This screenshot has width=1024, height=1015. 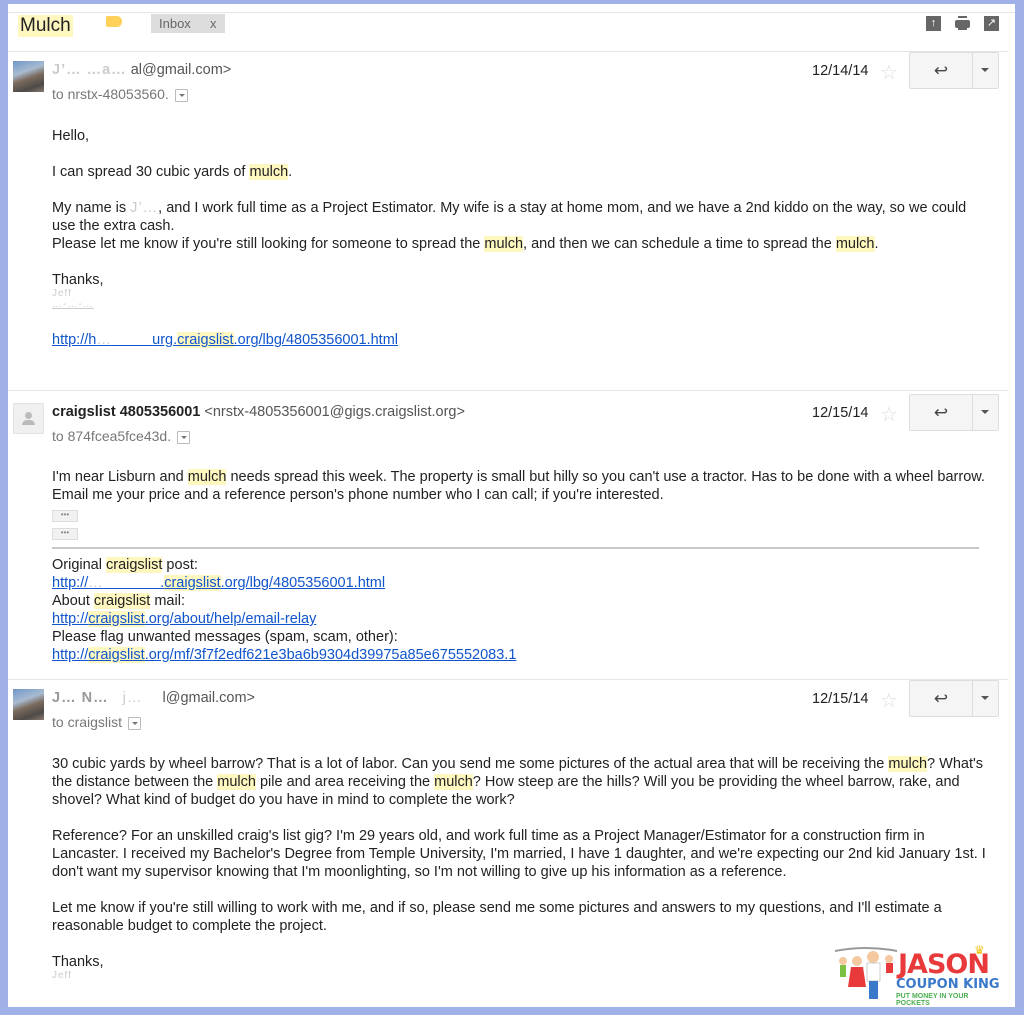 I want to click on sender-email: al@gmail.com>, so click(x=181, y=70).